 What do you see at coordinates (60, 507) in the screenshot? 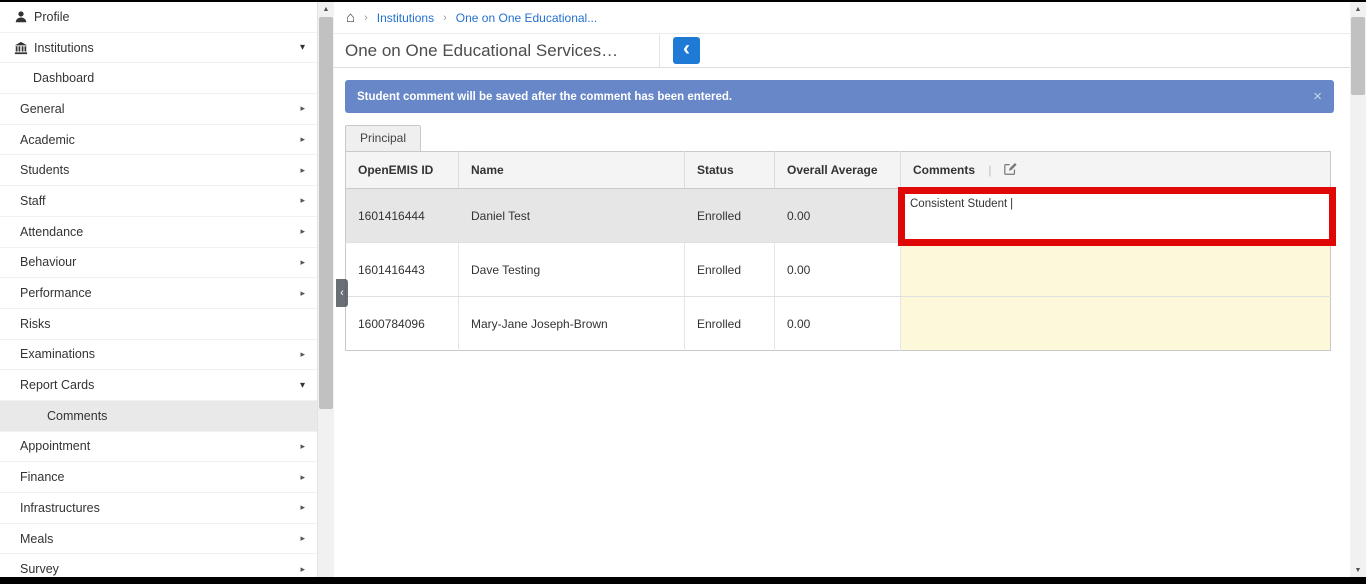
I see `sidebar-item-label: Infrastructures` at bounding box center [60, 507].